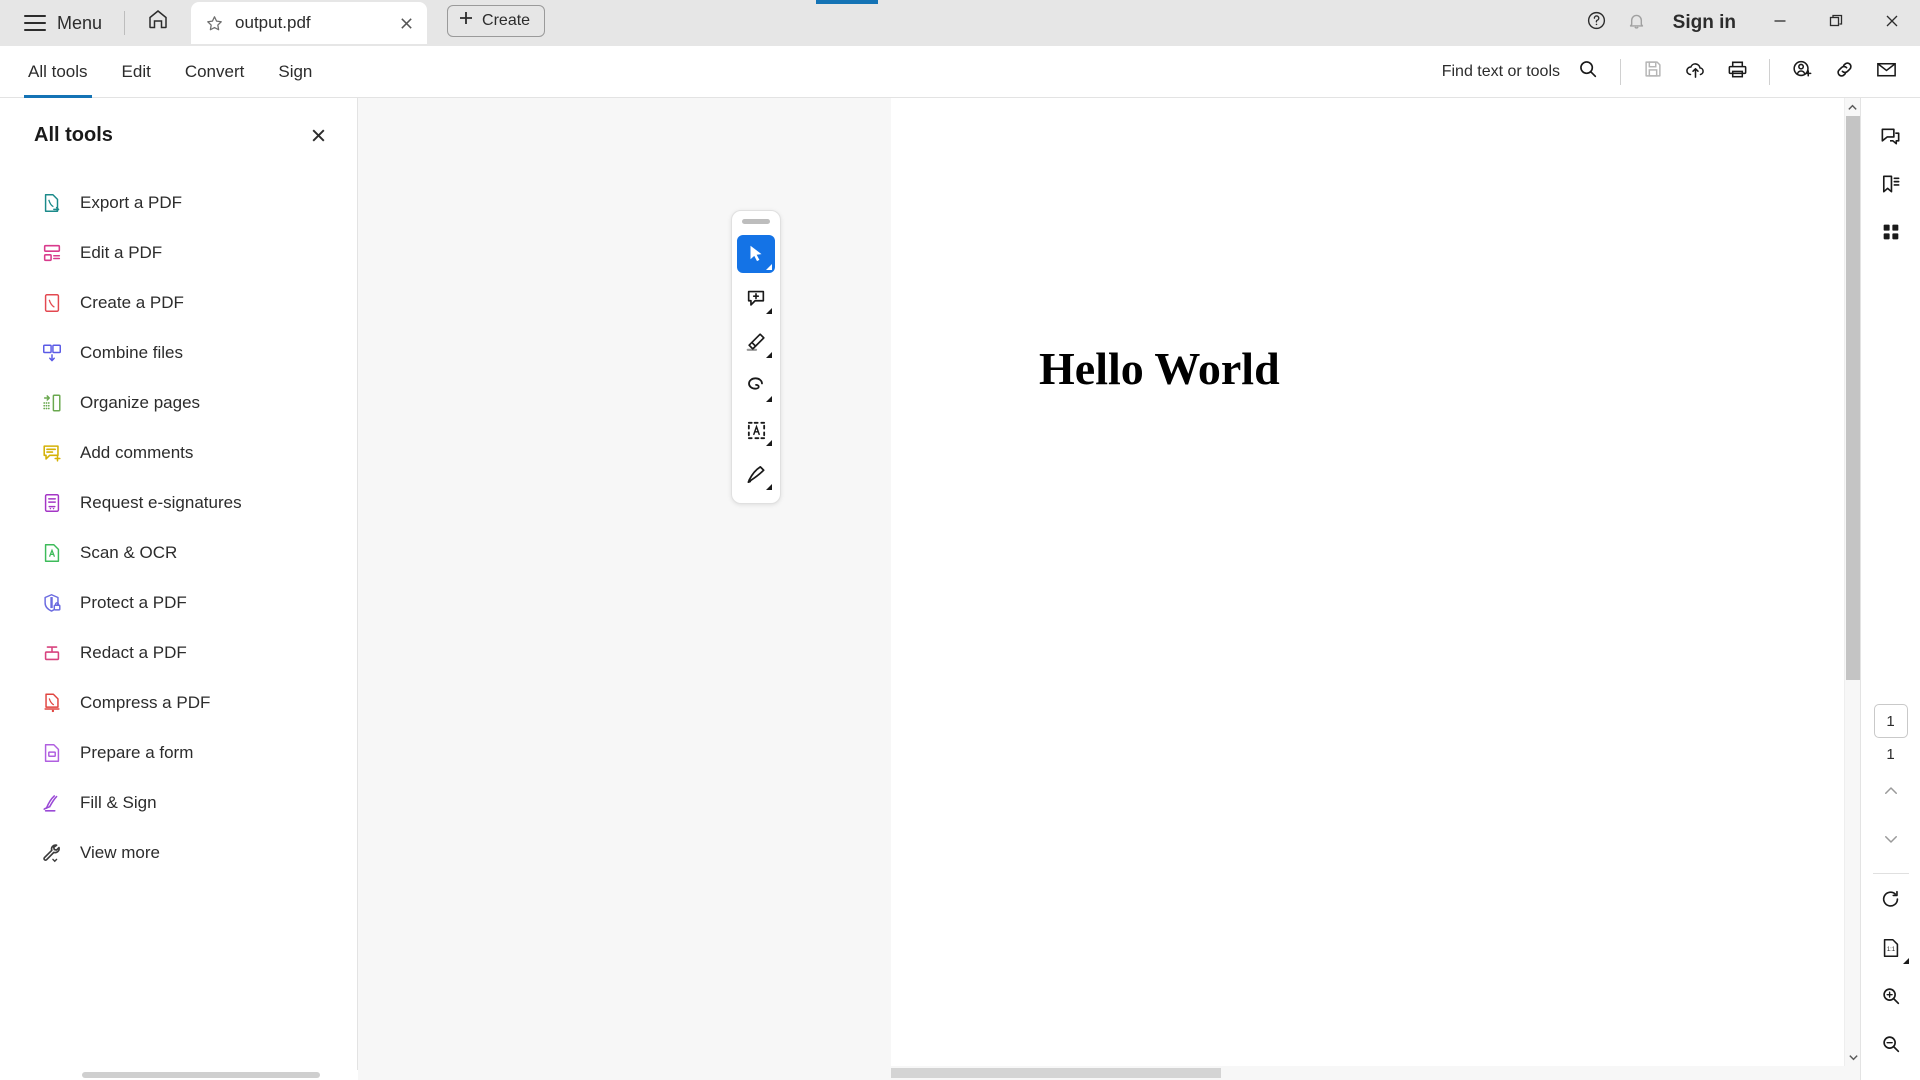  What do you see at coordinates (63, 23) in the screenshot?
I see `menu-button: Menu` at bounding box center [63, 23].